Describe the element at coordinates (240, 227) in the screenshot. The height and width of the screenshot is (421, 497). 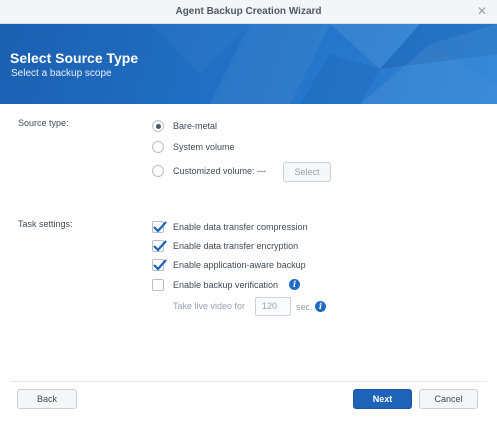
I see `checkbox-compression-label: Enable data transfer compression` at that location.